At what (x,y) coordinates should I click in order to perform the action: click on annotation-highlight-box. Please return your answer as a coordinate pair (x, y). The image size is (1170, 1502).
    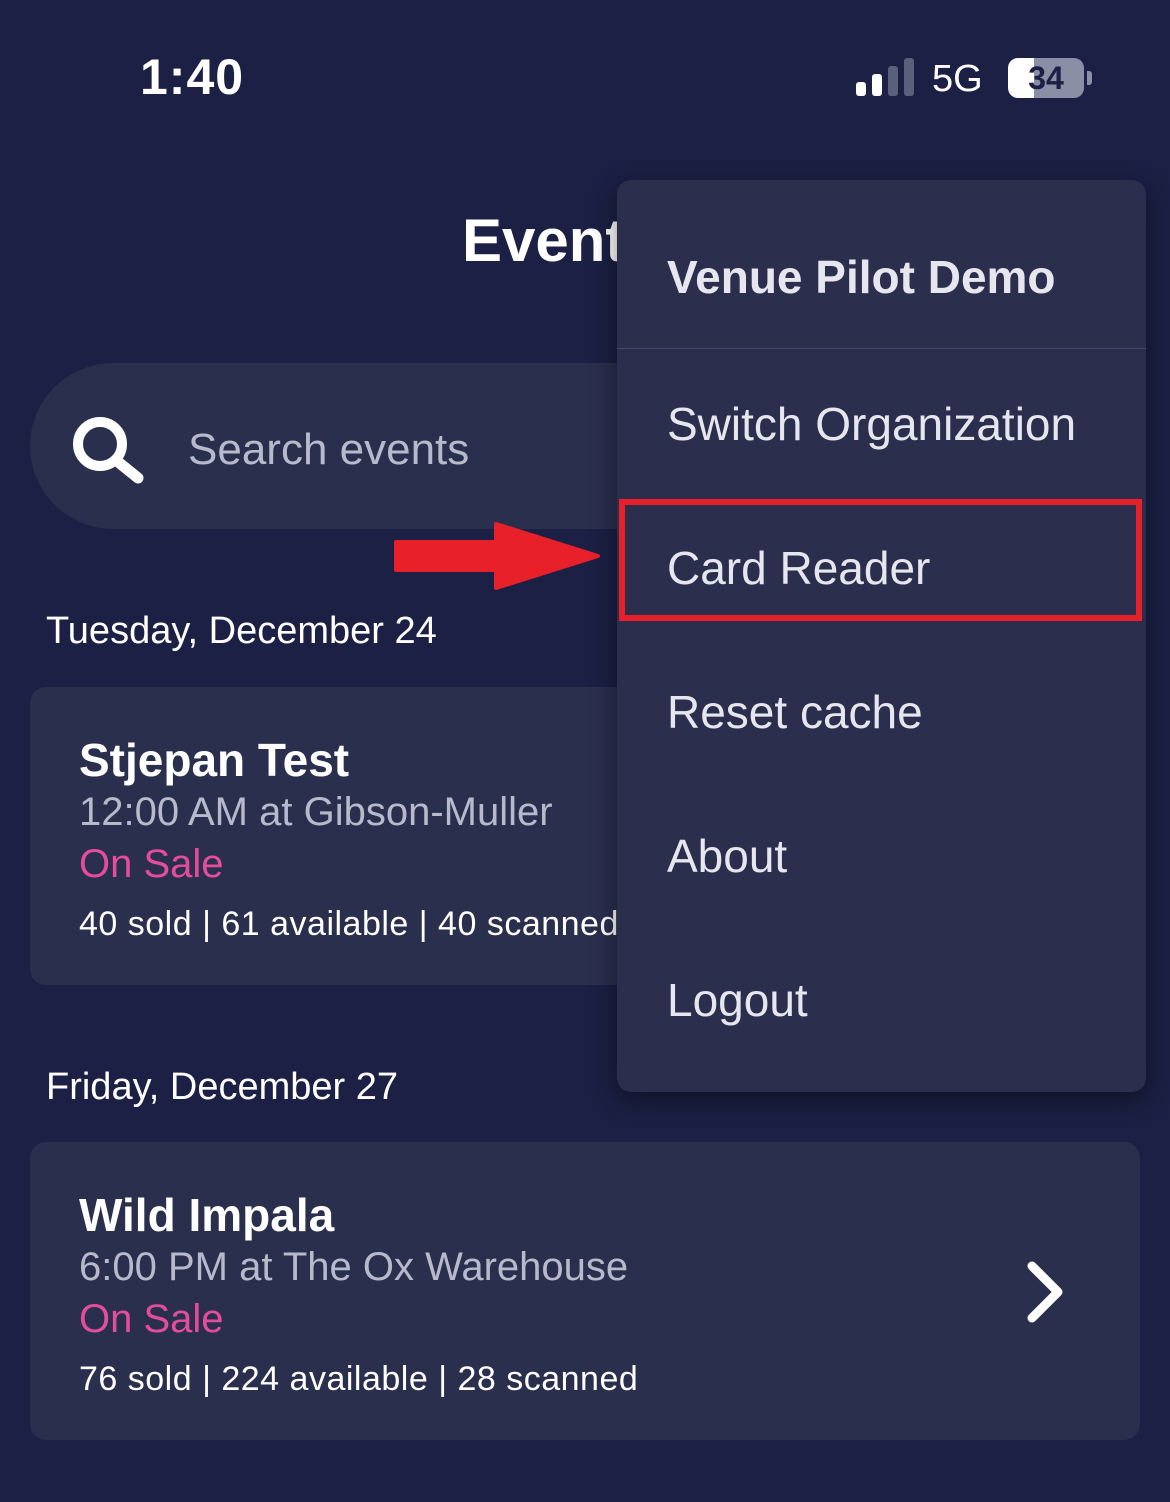
    Looking at the image, I should click on (880, 560).